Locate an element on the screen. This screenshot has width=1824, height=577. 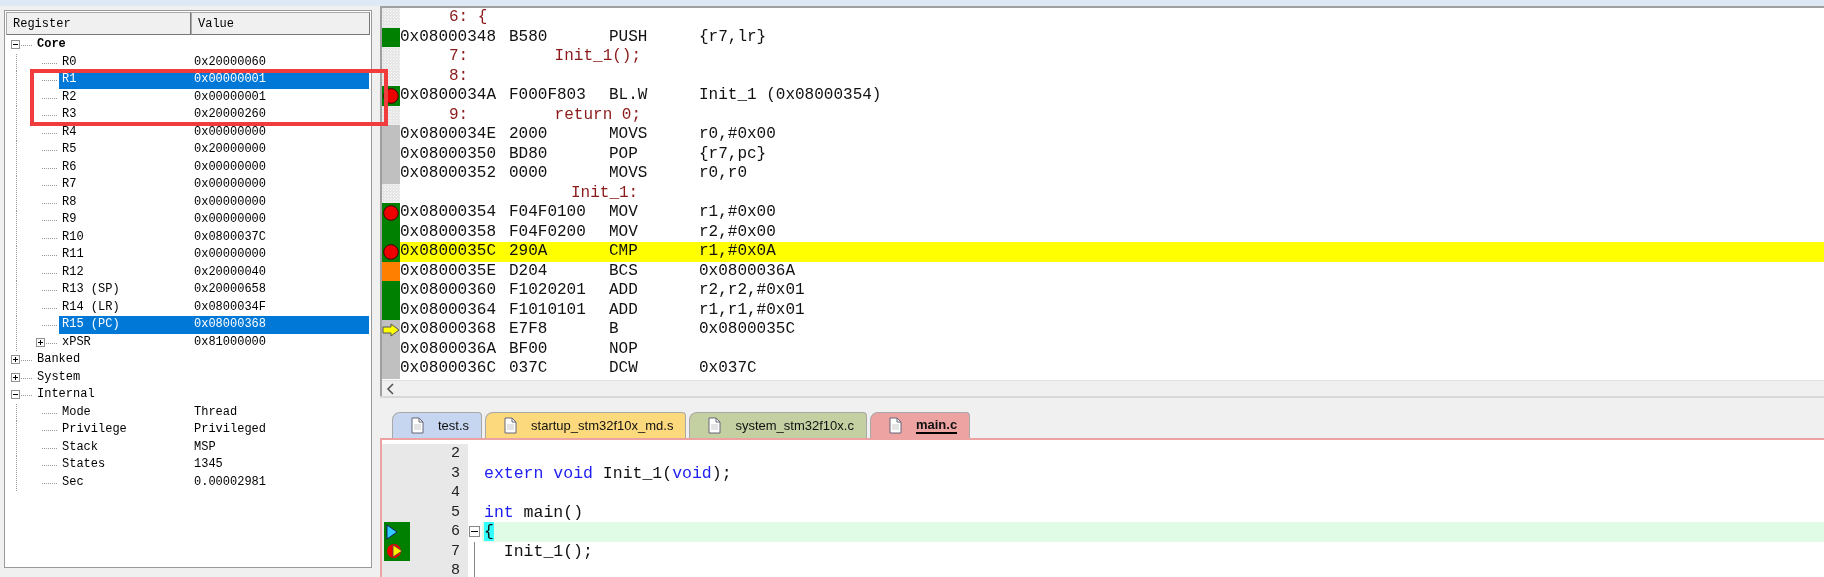
keyword-text: void is located at coordinates (572, 473).